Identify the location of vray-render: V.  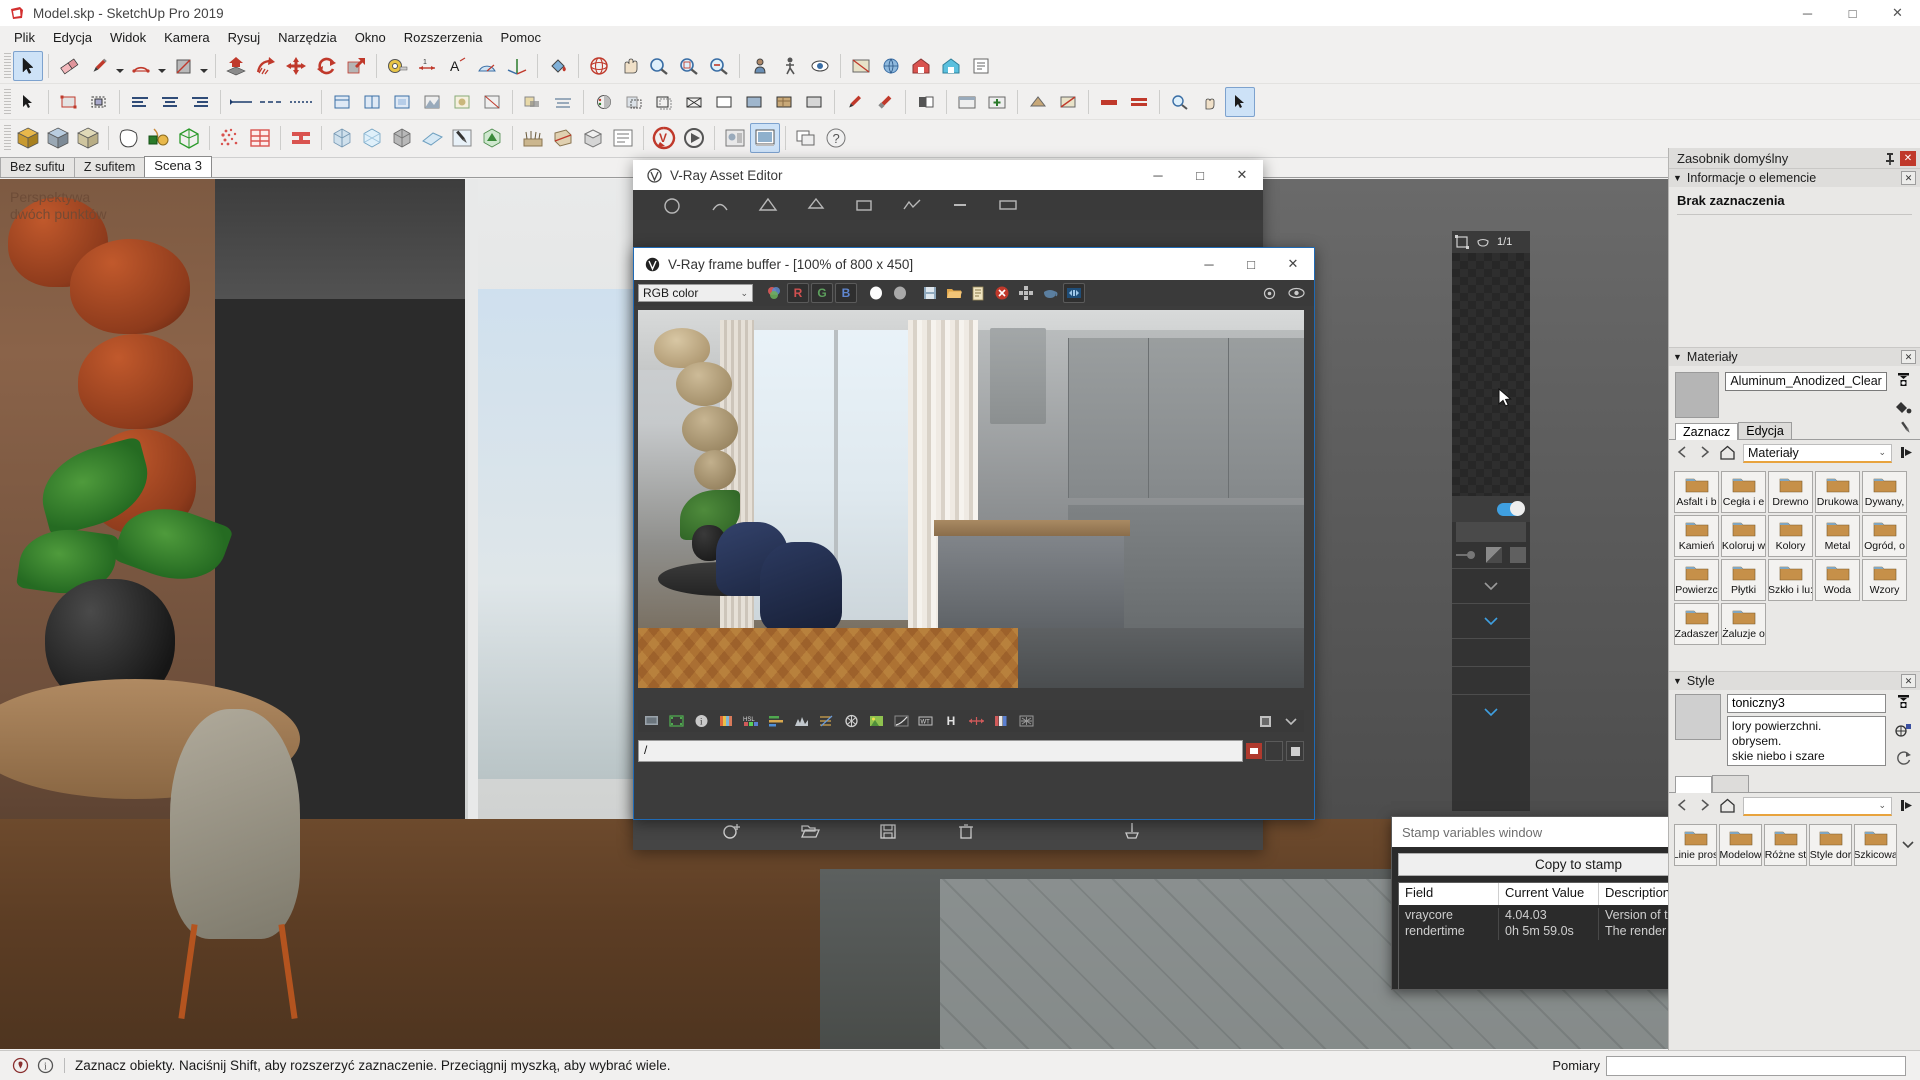
(664, 138).